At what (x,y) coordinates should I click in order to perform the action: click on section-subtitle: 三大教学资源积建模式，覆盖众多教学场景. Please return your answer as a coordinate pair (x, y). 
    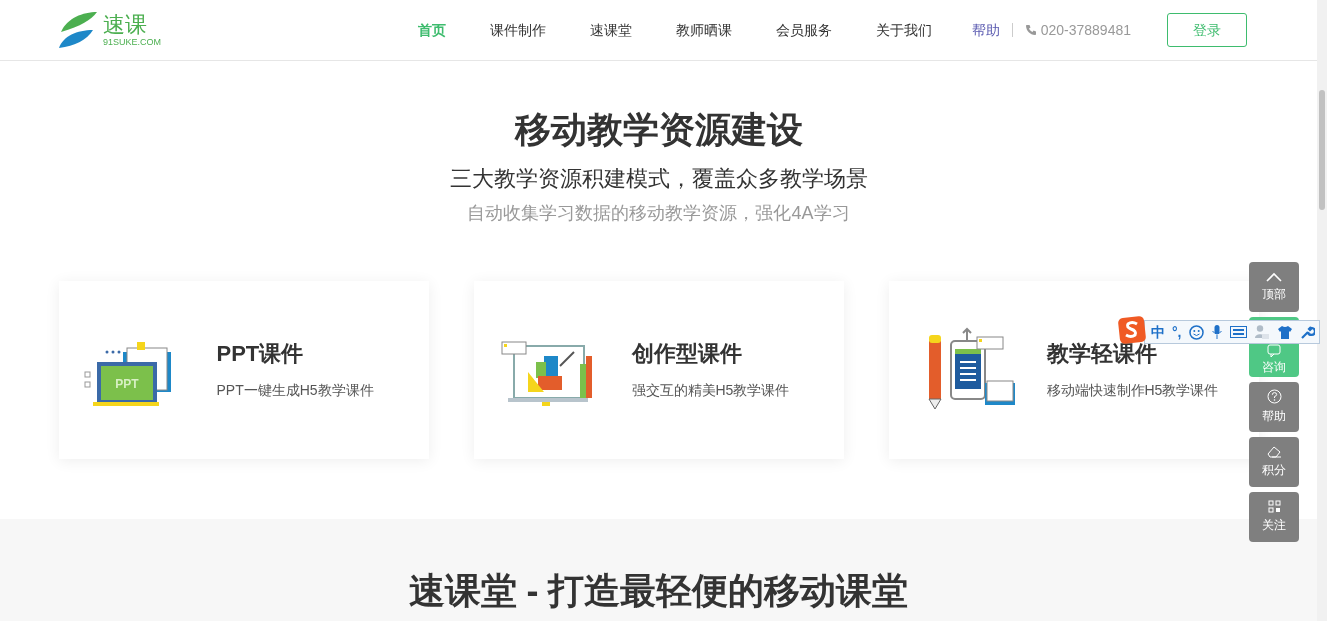
    Looking at the image, I should click on (658, 179).